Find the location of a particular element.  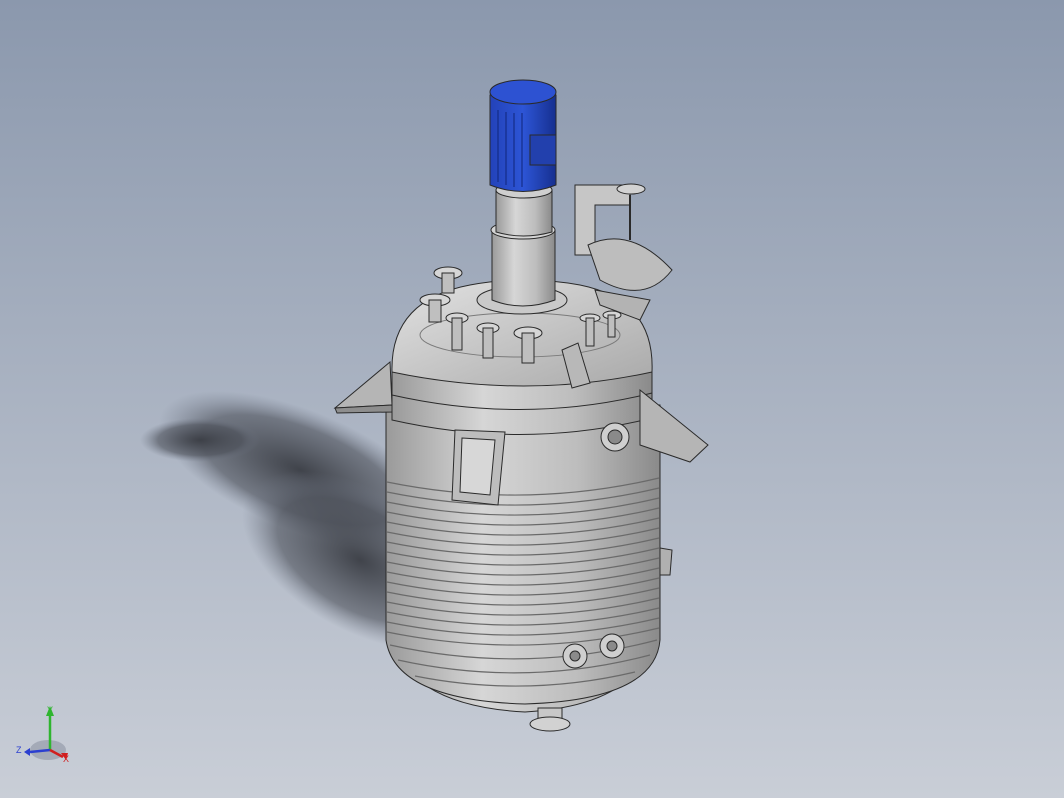

coil-outlet-nozzle is located at coordinates (612, 646).